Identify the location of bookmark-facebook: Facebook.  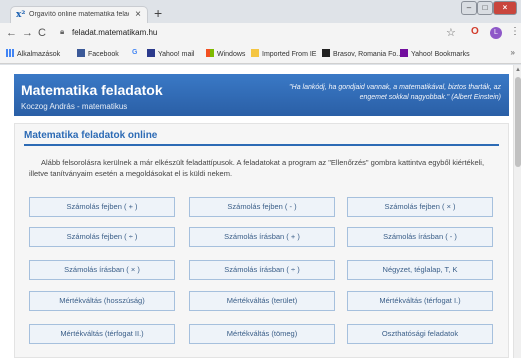
(98, 53).